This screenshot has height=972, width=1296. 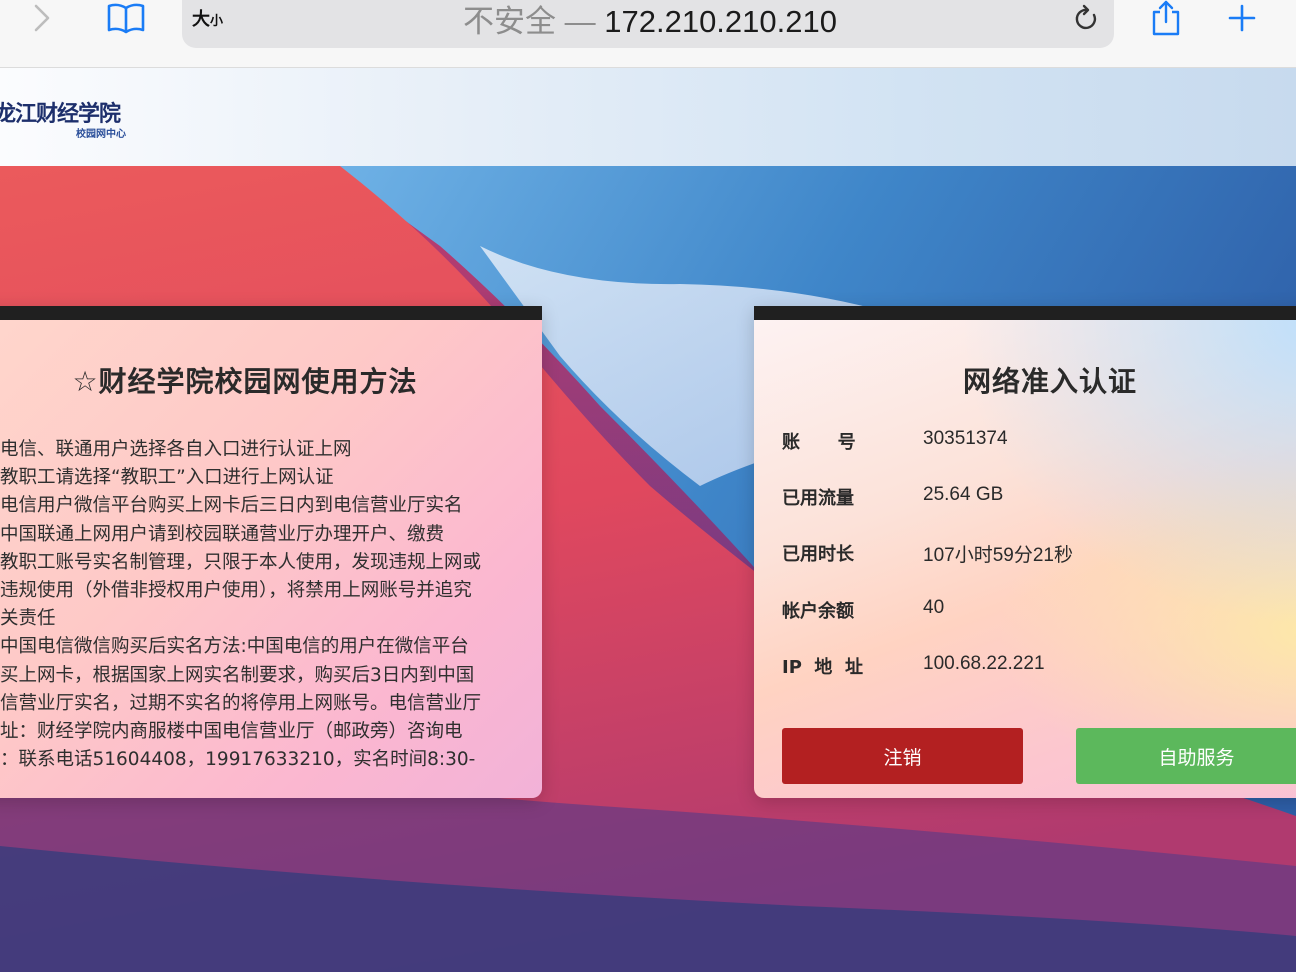 I want to click on balance-row: 帐户余额 40, so click(x=1032, y=612).